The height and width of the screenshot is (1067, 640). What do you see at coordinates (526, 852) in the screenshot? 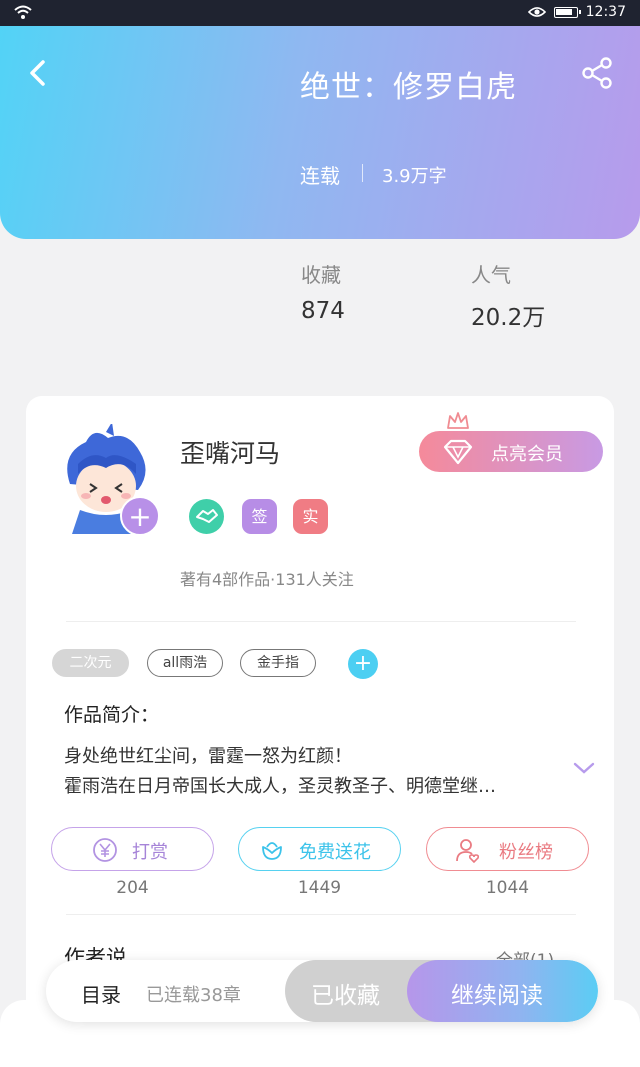
I see `fans-rank-label: 粉丝榜` at bounding box center [526, 852].